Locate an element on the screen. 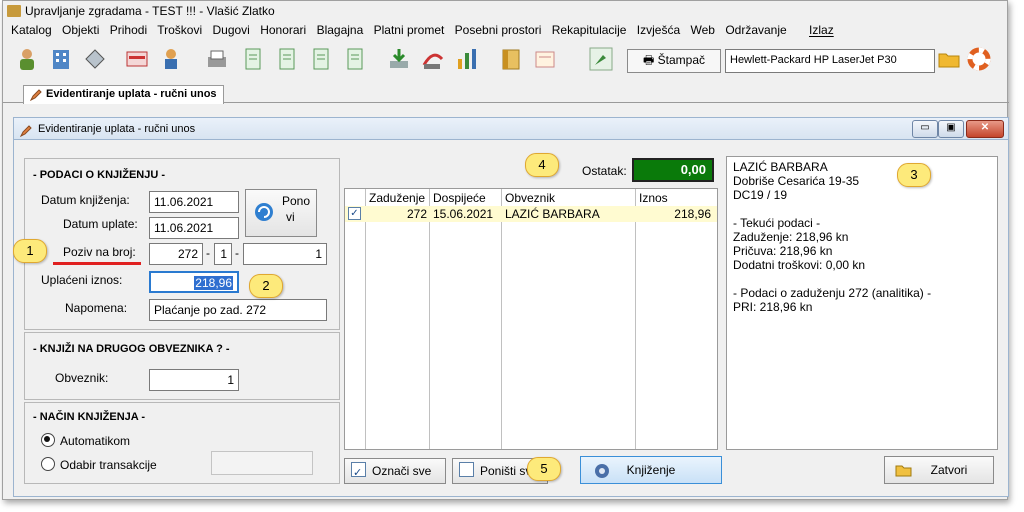 Image resolution: width=1024 pixels, height=512 pixels. brush-icon is located at coordinates (601, 59).